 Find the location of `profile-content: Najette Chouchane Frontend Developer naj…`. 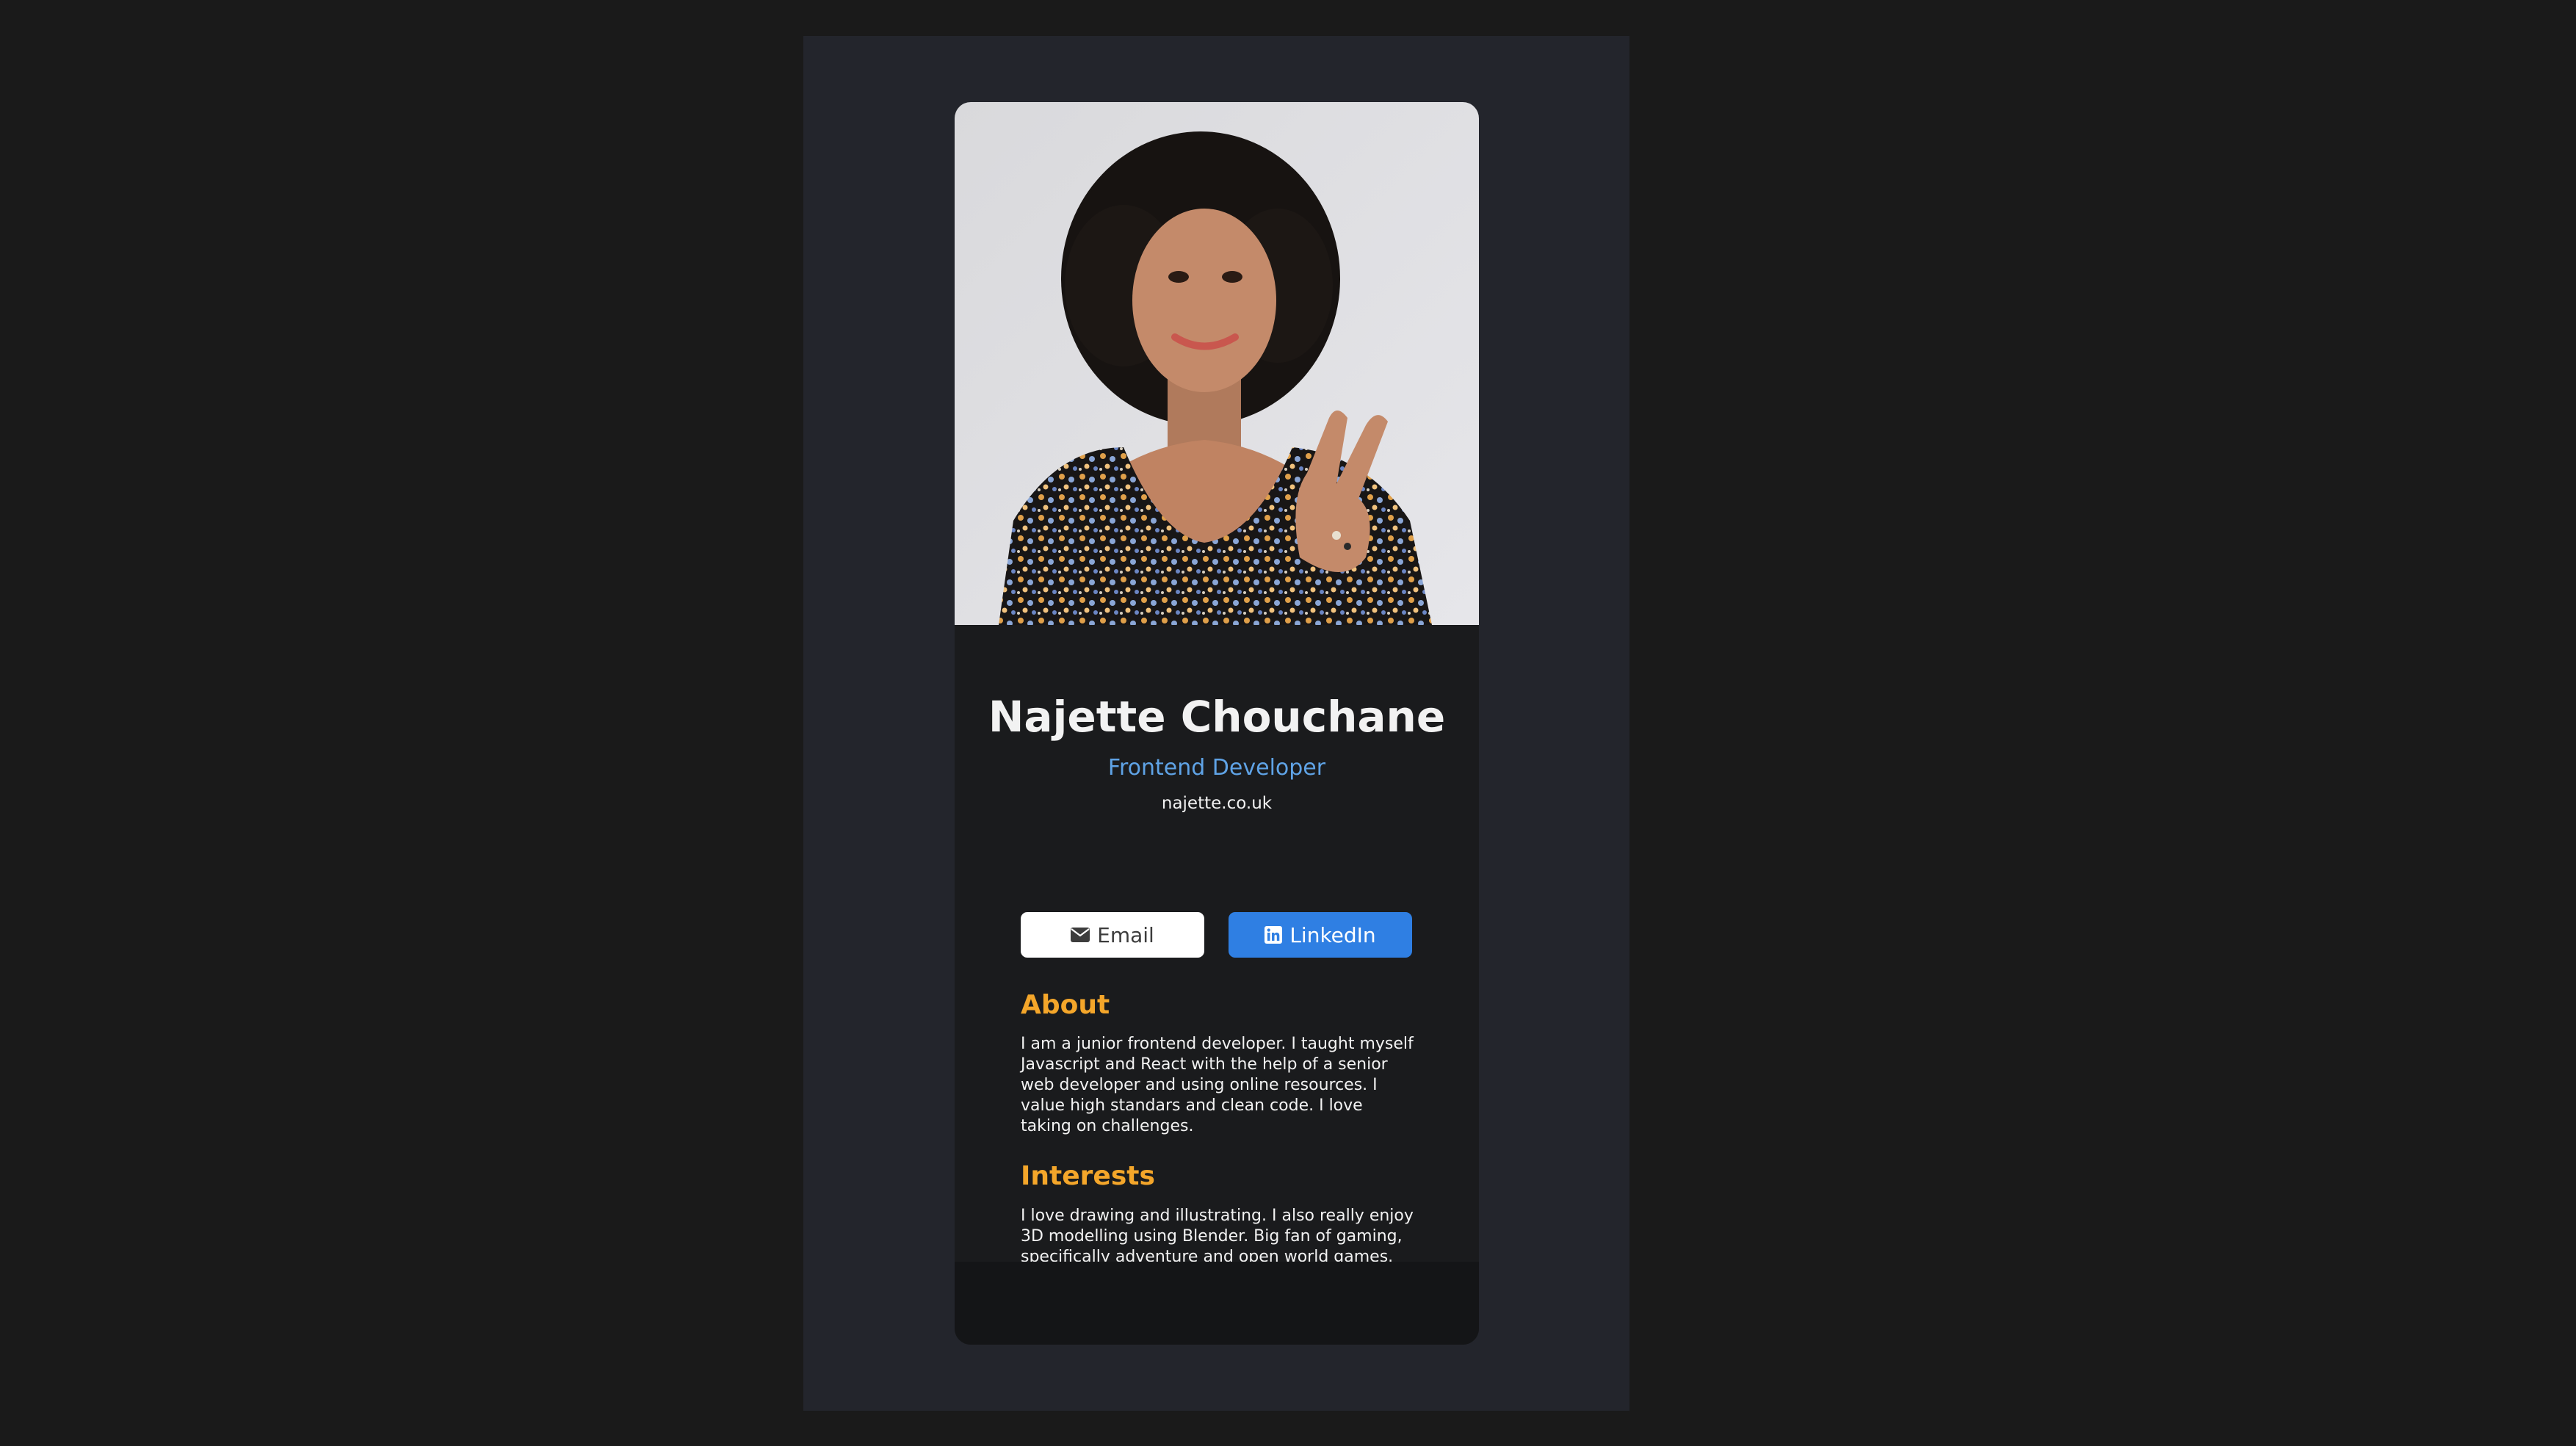

profile-content: Najette Chouchane Frontend Developer naj… is located at coordinates (1217, 985).